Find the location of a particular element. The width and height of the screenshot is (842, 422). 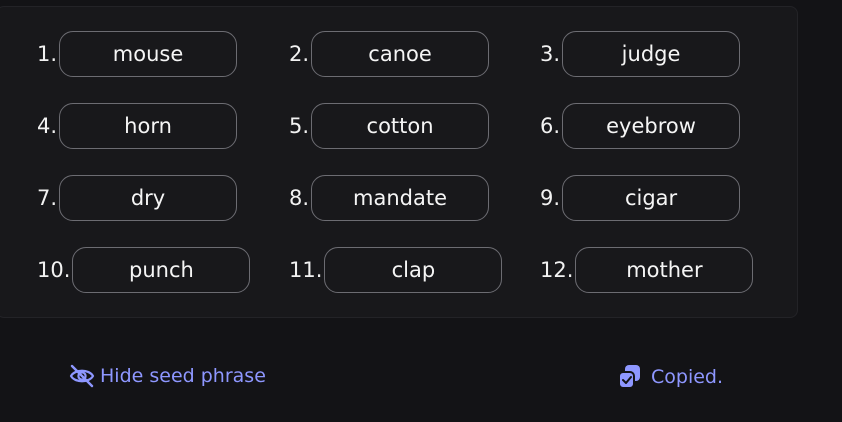

seed-word-pill: dry is located at coordinates (148, 198).